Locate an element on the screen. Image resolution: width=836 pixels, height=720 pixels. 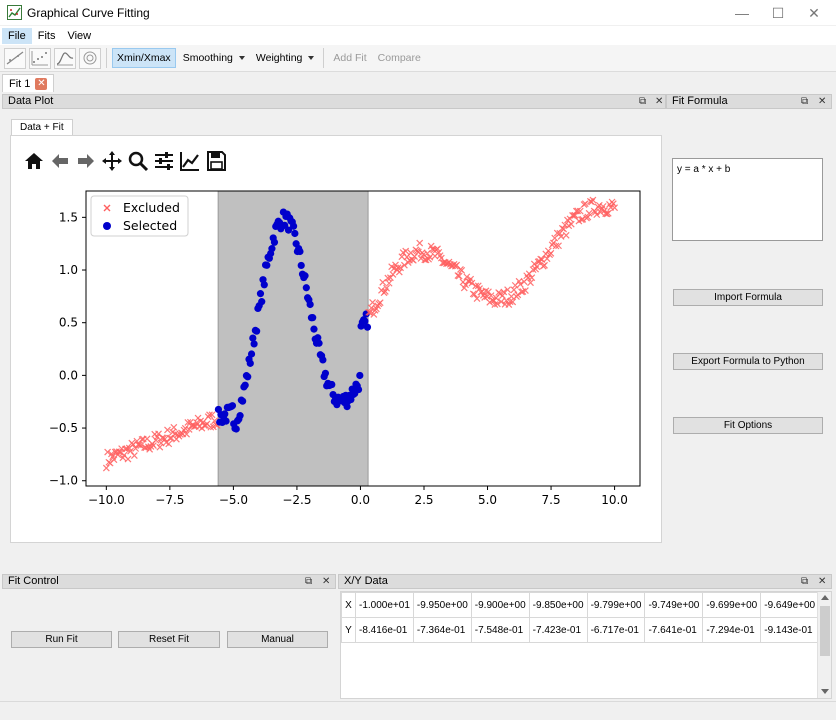
table-cell: -9.950e+00 is located at coordinates (442, 605).